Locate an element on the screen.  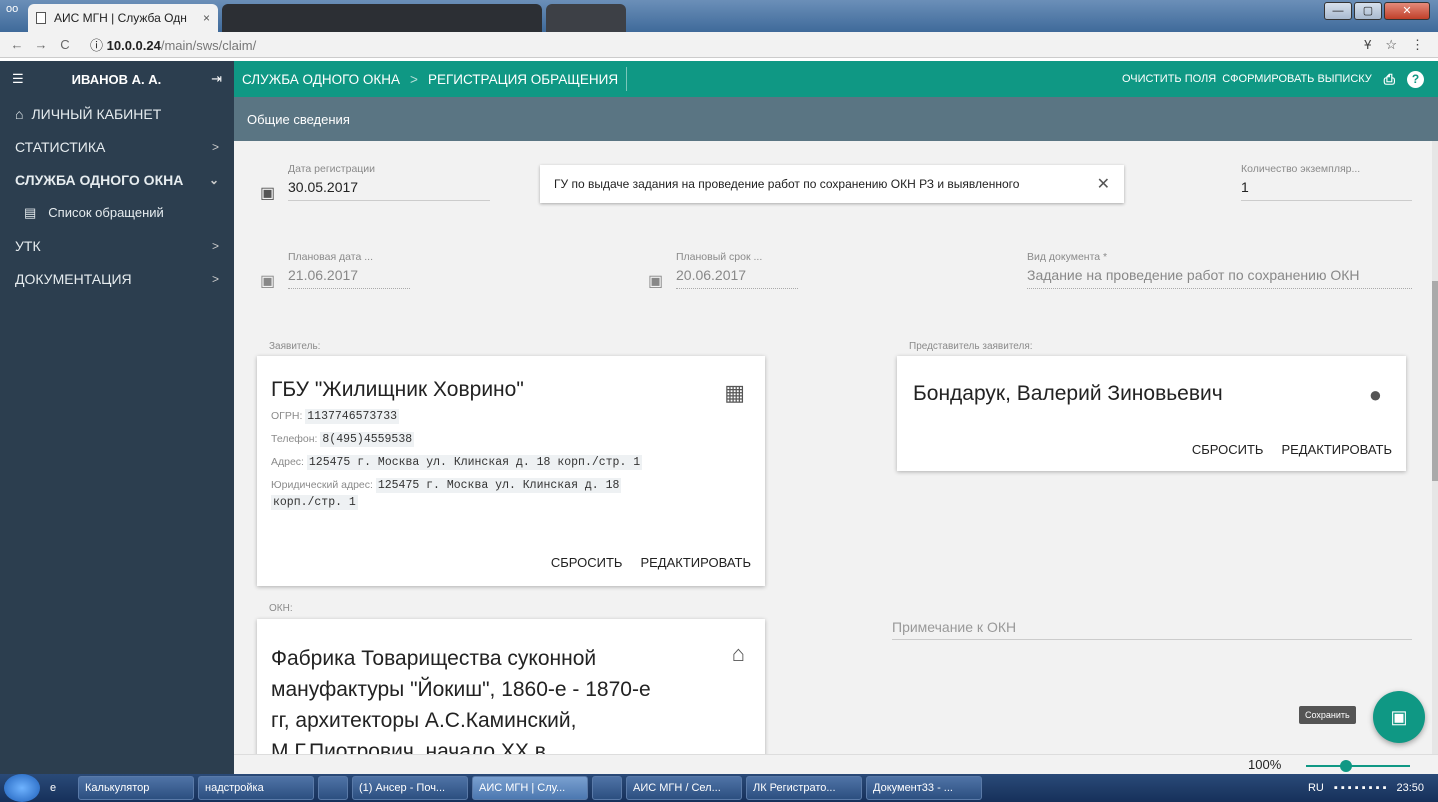
profile-icon: oo is located at coordinates (15, 12).